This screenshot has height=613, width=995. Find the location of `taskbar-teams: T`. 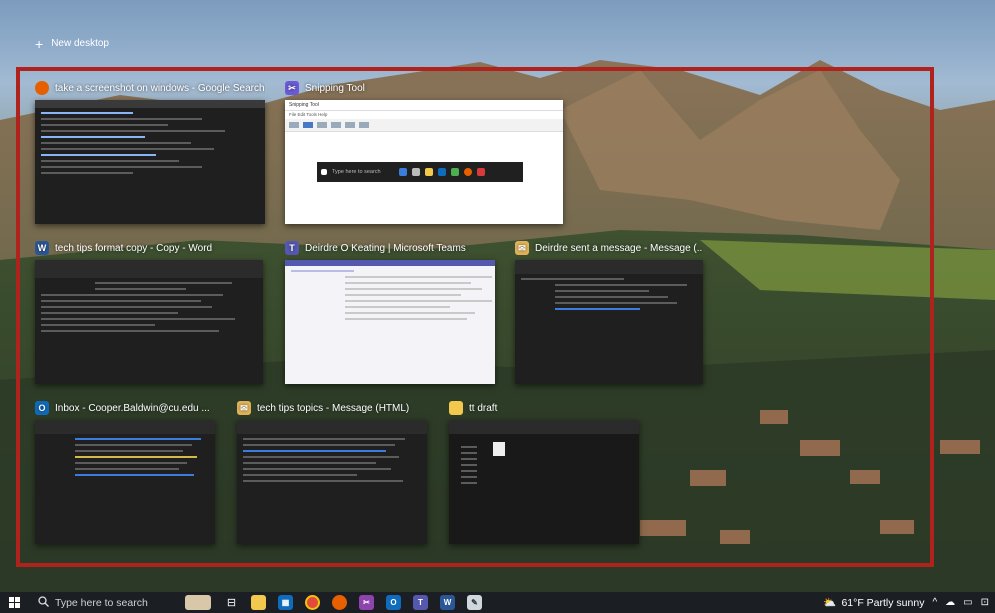

taskbar-teams: T is located at coordinates (420, 602).